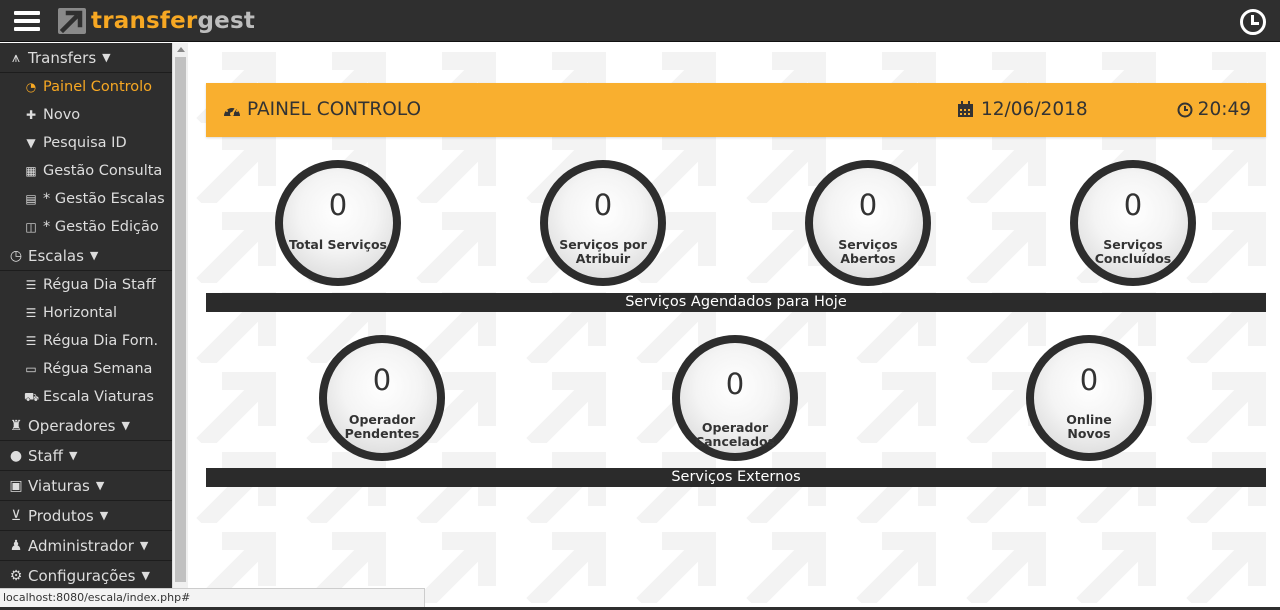 The image size is (1280, 610). Describe the element at coordinates (31, 199) in the screenshot. I see `list-alt-icon: ▤` at that location.